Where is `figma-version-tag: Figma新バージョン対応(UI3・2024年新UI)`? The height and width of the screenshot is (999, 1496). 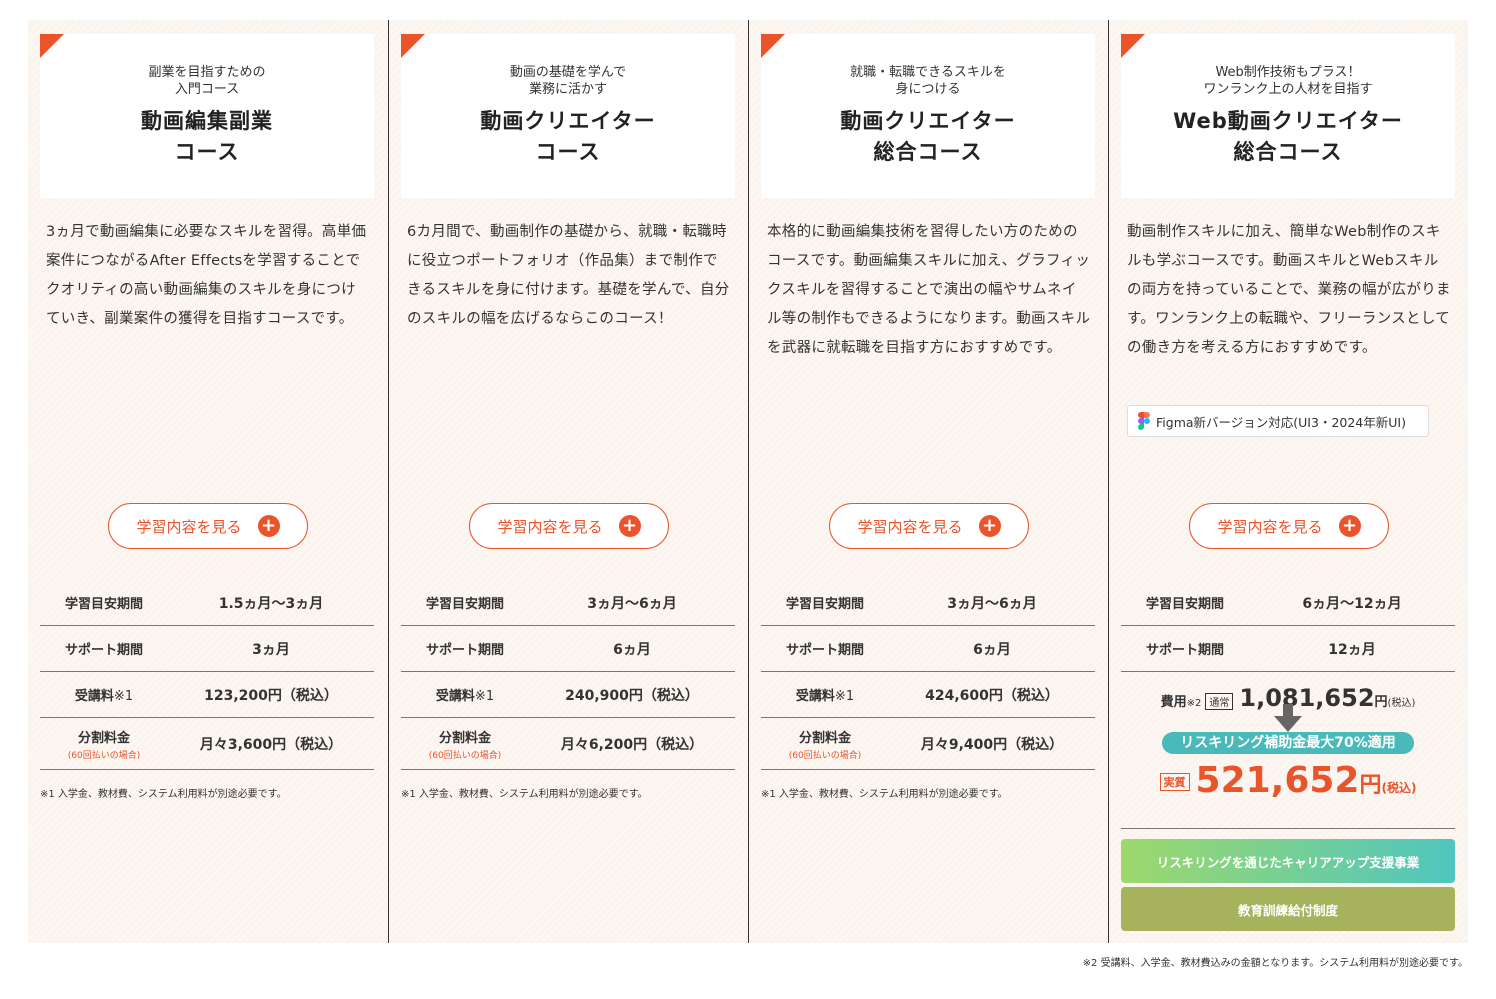
figma-version-tag: Figma新バージョン対応(UI3・2024年新UI) is located at coordinates (1278, 421).